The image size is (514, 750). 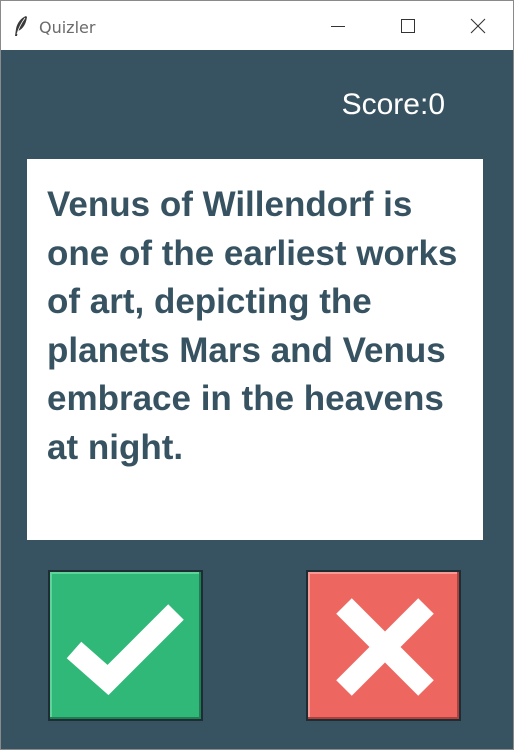 I want to click on check-icon, so click(x=125, y=650).